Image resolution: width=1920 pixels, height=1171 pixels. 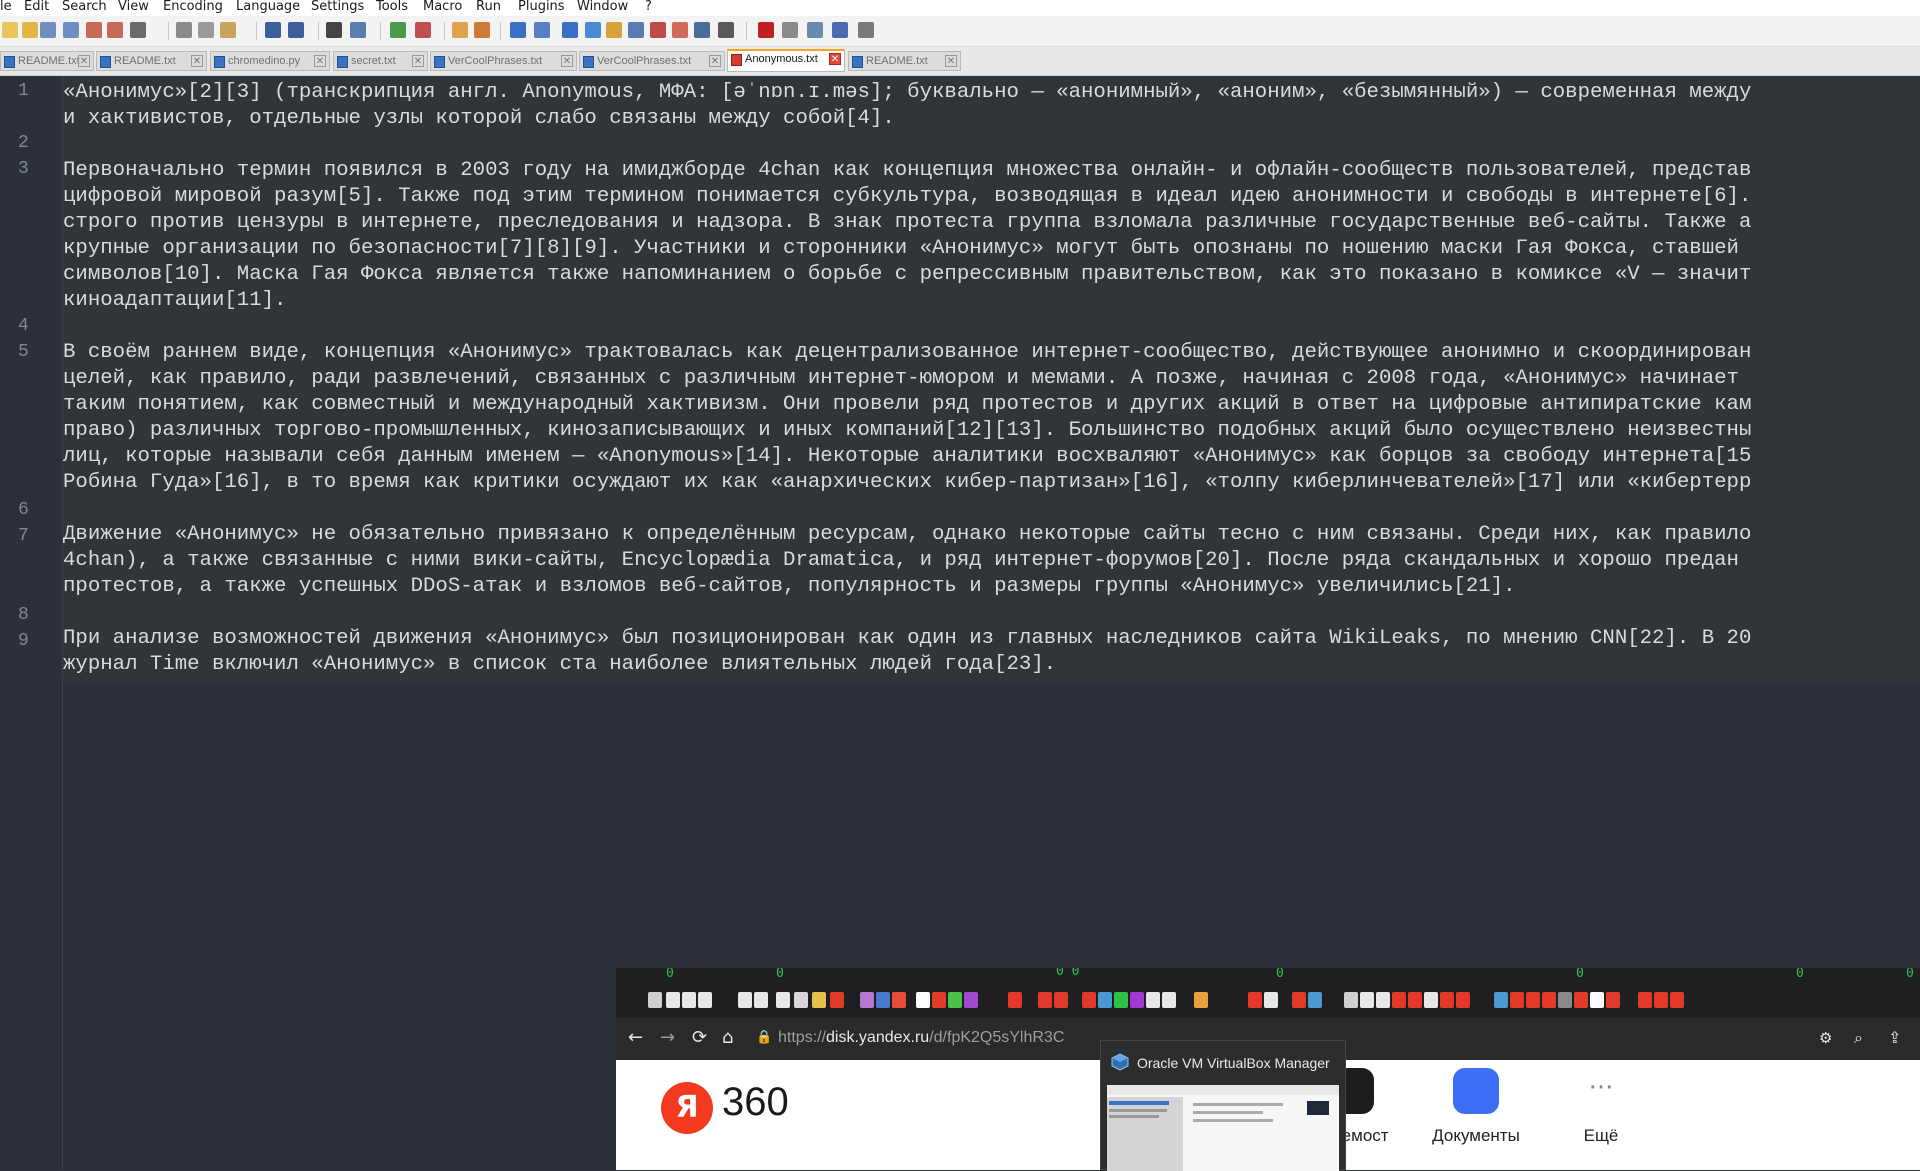 What do you see at coordinates (115, 30) in the screenshot?
I see `close-all-icon` at bounding box center [115, 30].